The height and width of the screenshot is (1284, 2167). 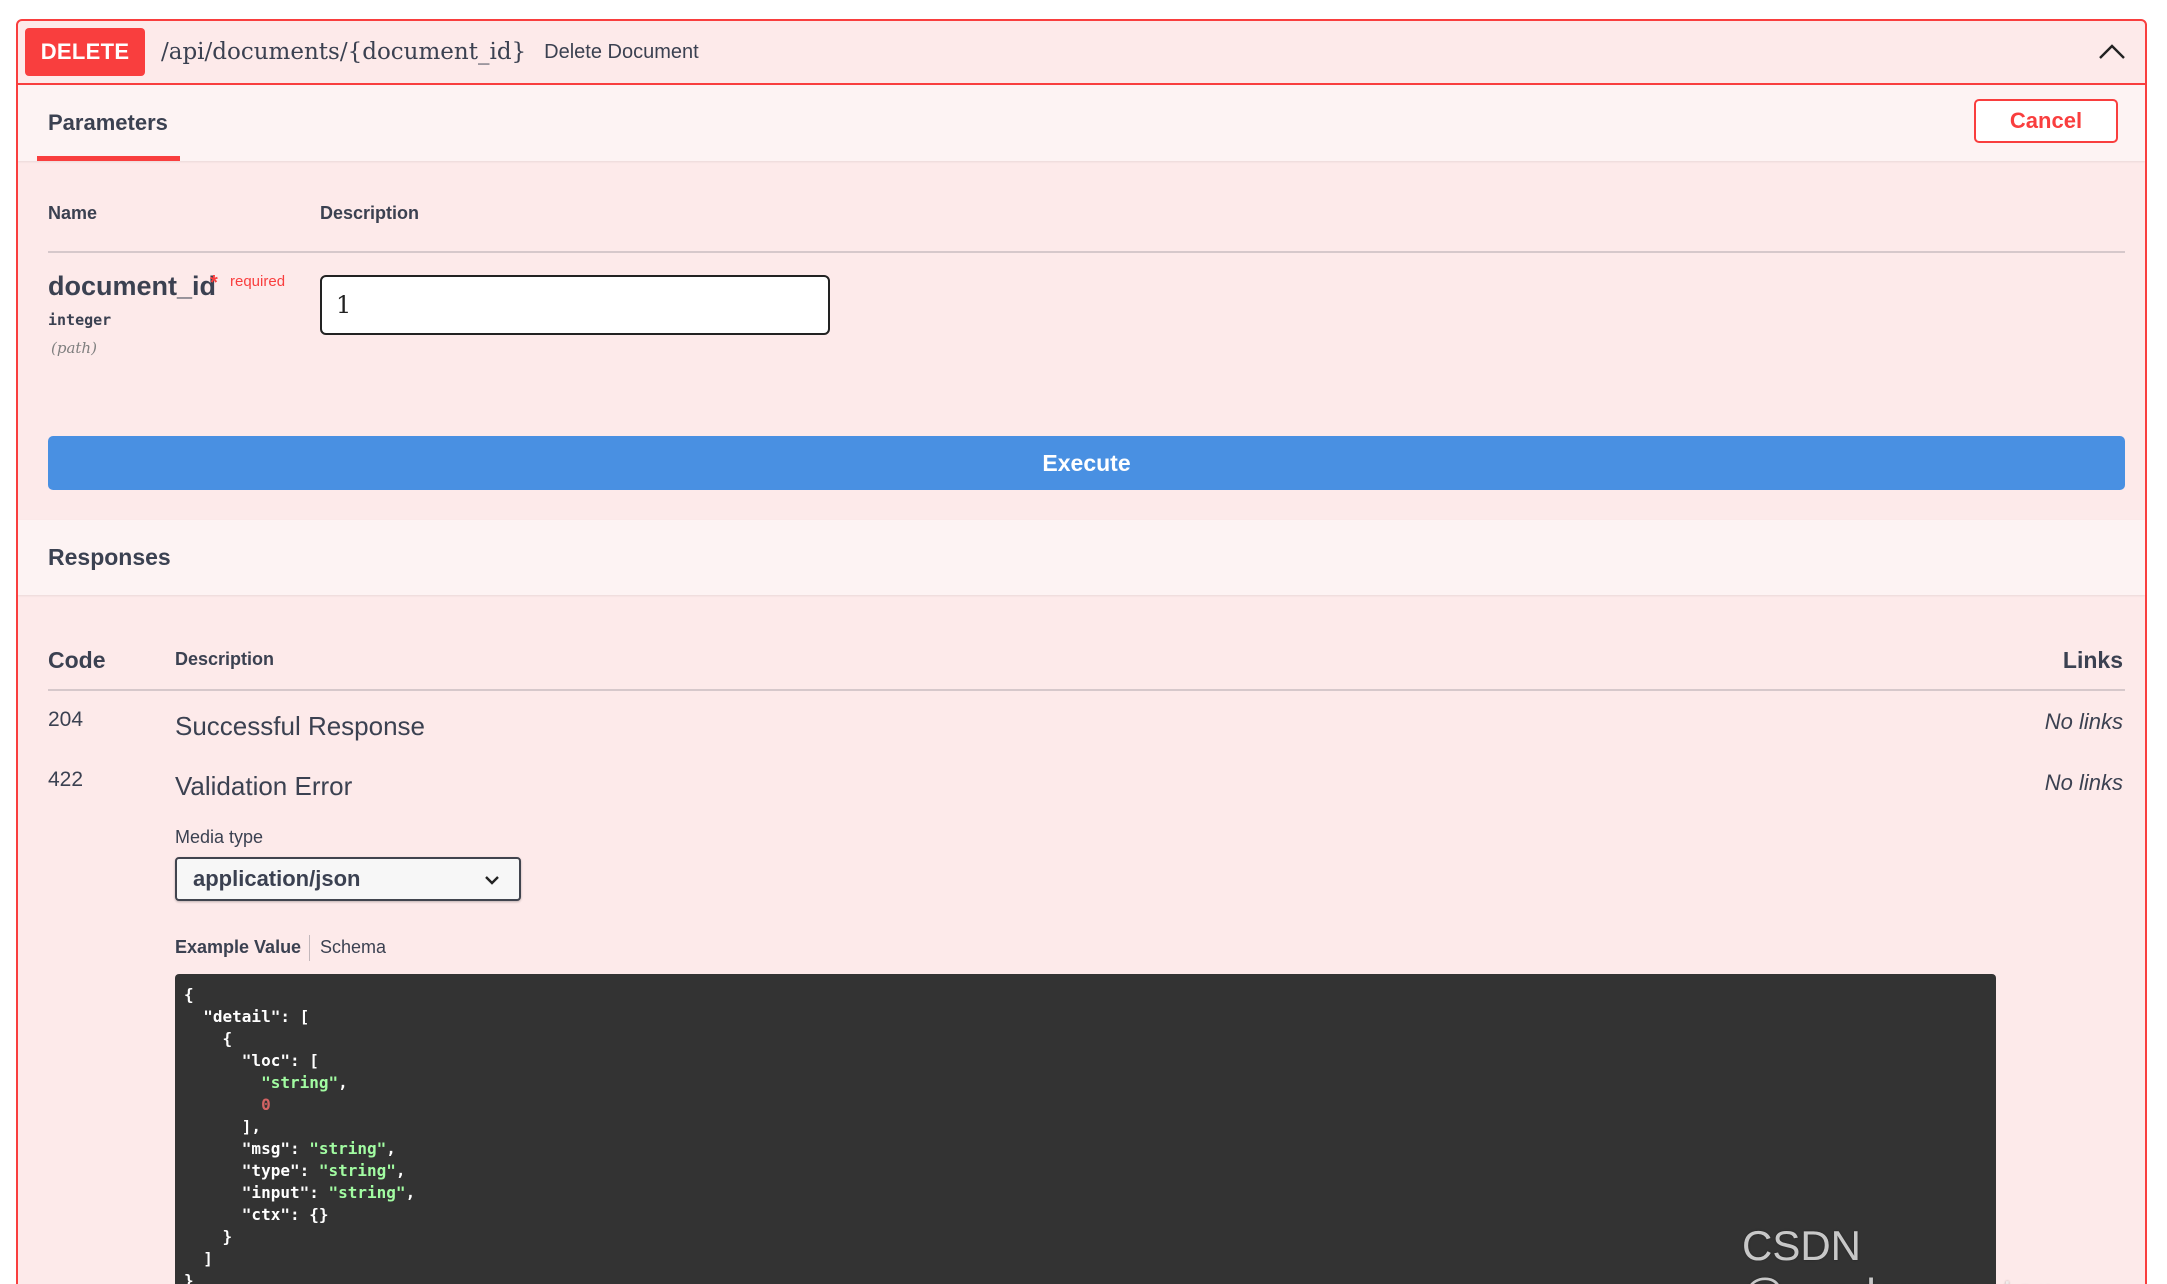 I want to click on tab-example-value: Example Value, so click(x=238, y=947).